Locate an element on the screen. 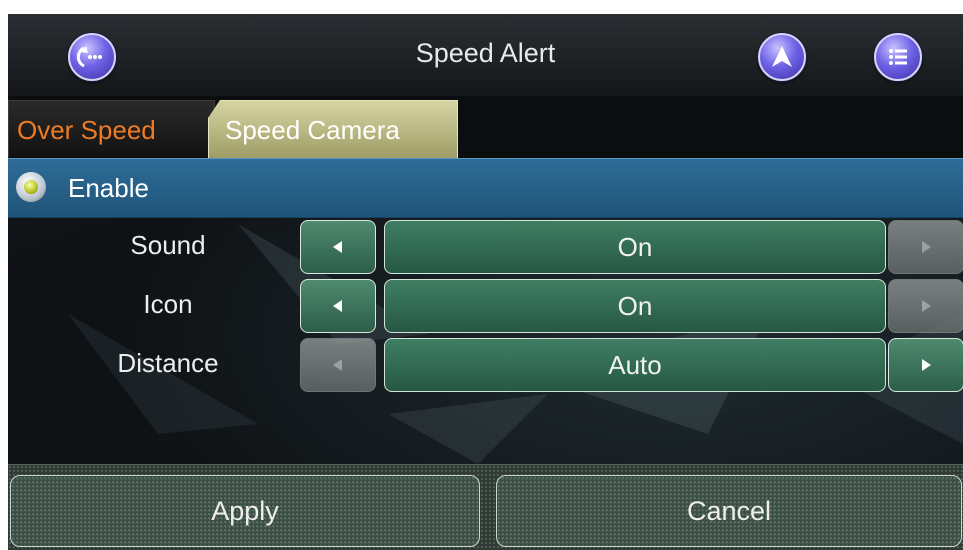  distance-next-button is located at coordinates (925, 365).